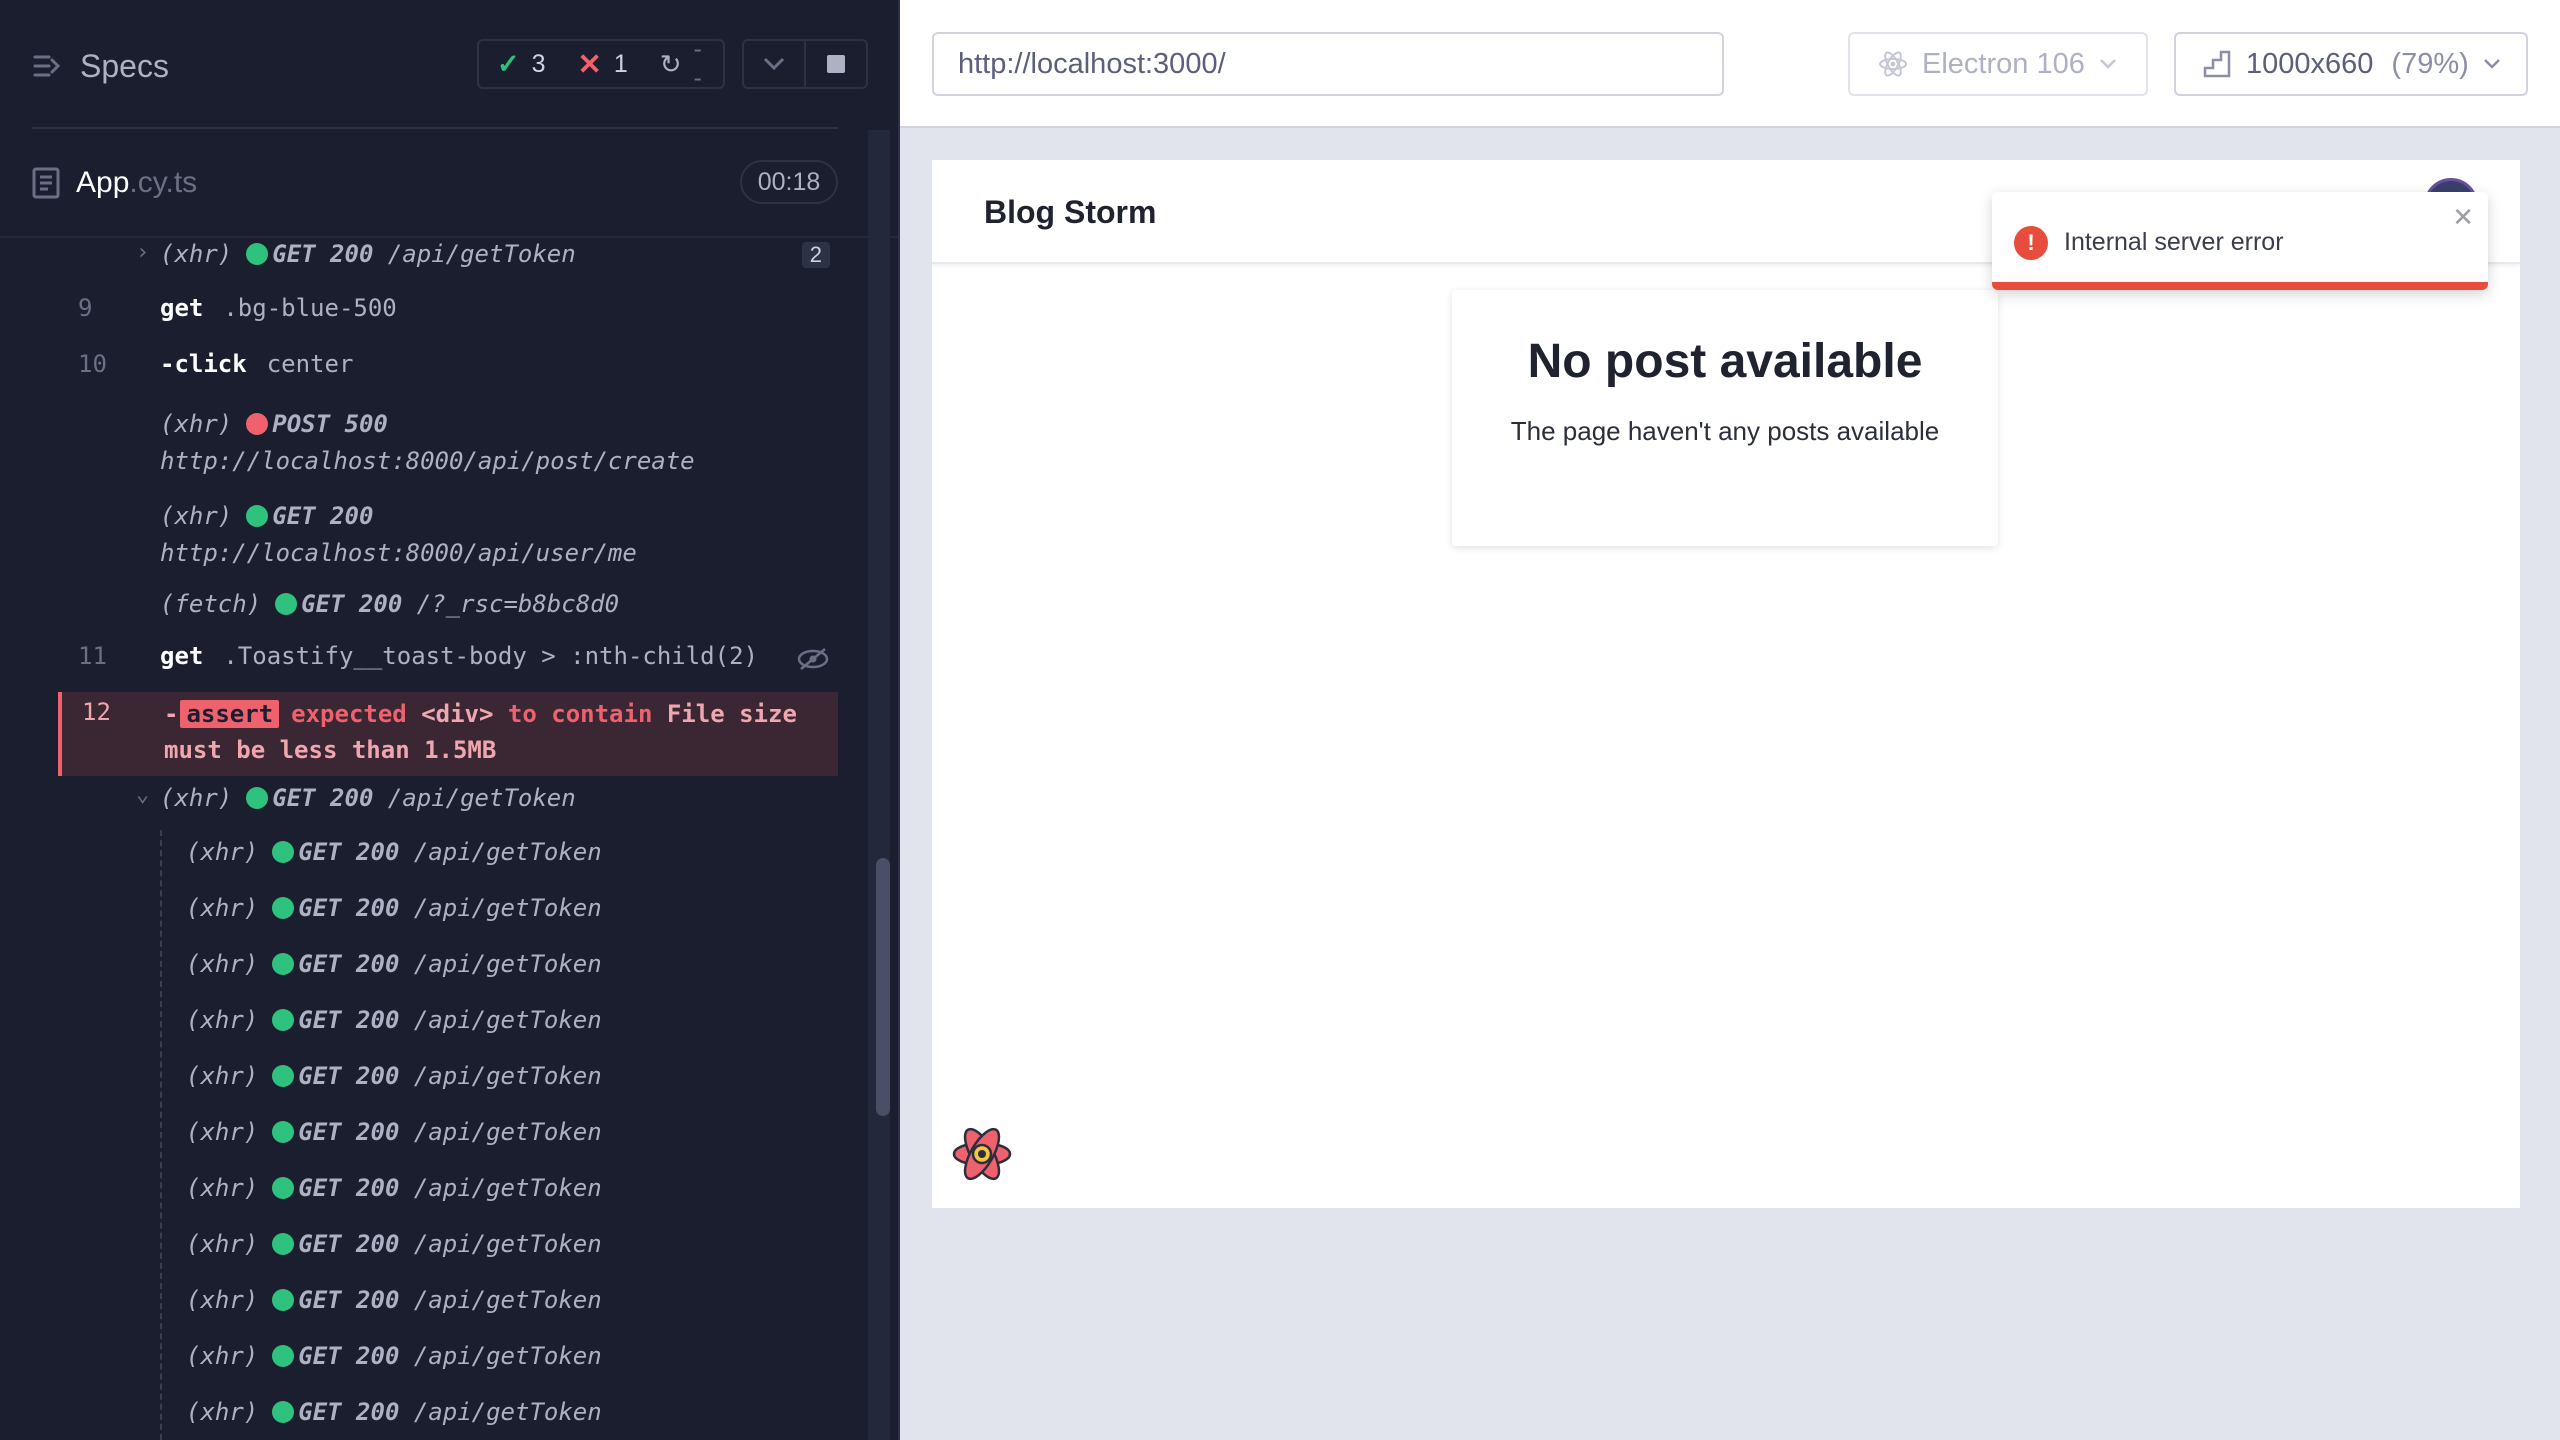  I want to click on empty-state-subtitle: The page haven't any posts available, so click(1725, 431).